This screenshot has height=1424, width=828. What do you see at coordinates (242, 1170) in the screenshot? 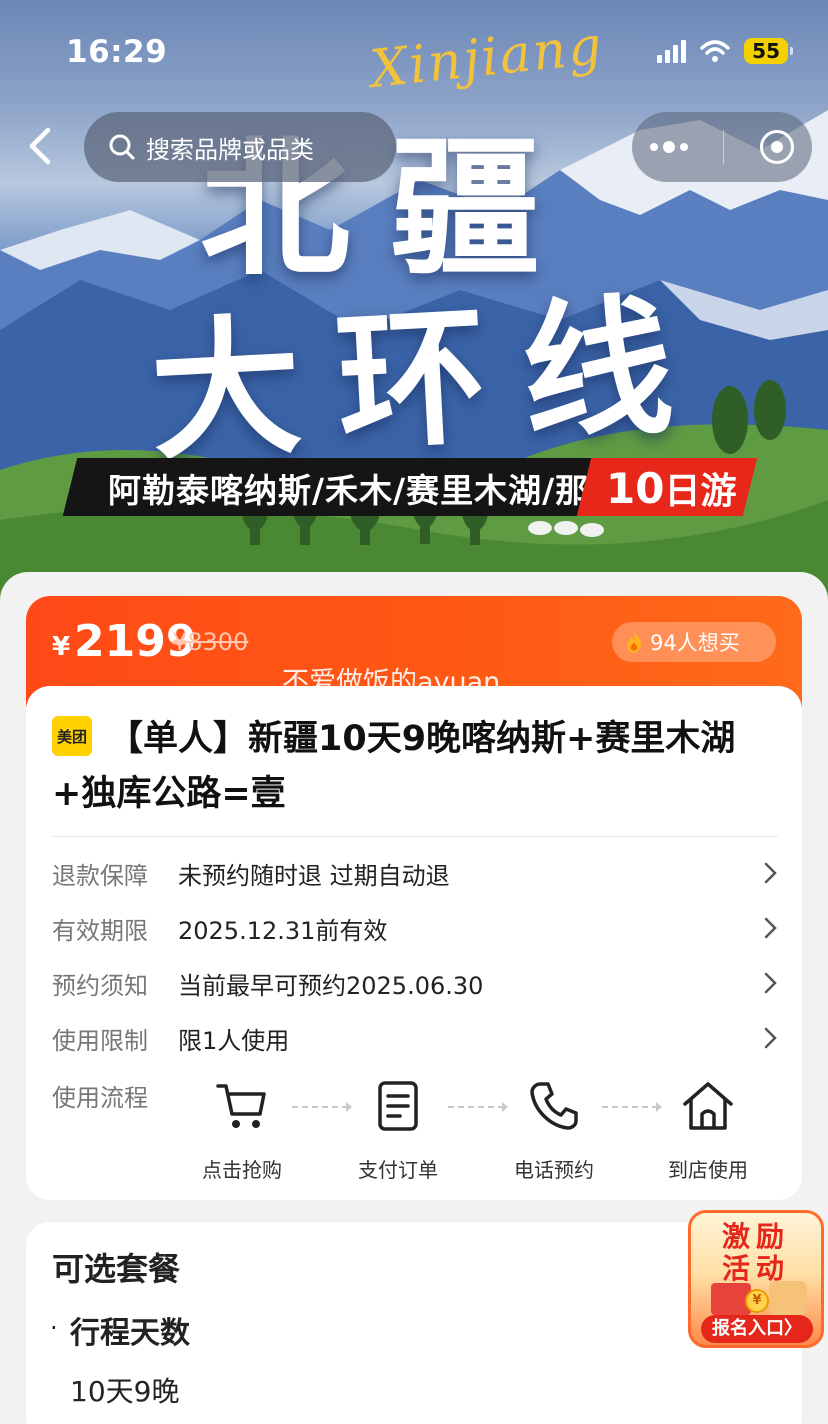
I see `flow-step-label: 点击抢购` at bounding box center [242, 1170].